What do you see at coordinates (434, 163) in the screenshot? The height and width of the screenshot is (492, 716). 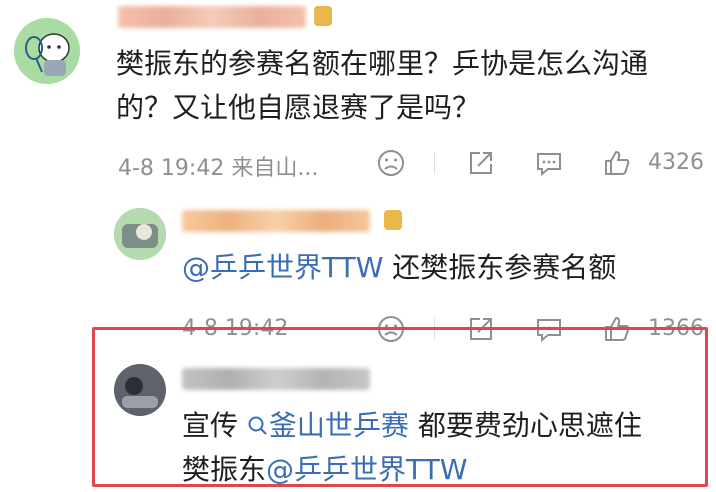 I see `meta-divider` at bounding box center [434, 163].